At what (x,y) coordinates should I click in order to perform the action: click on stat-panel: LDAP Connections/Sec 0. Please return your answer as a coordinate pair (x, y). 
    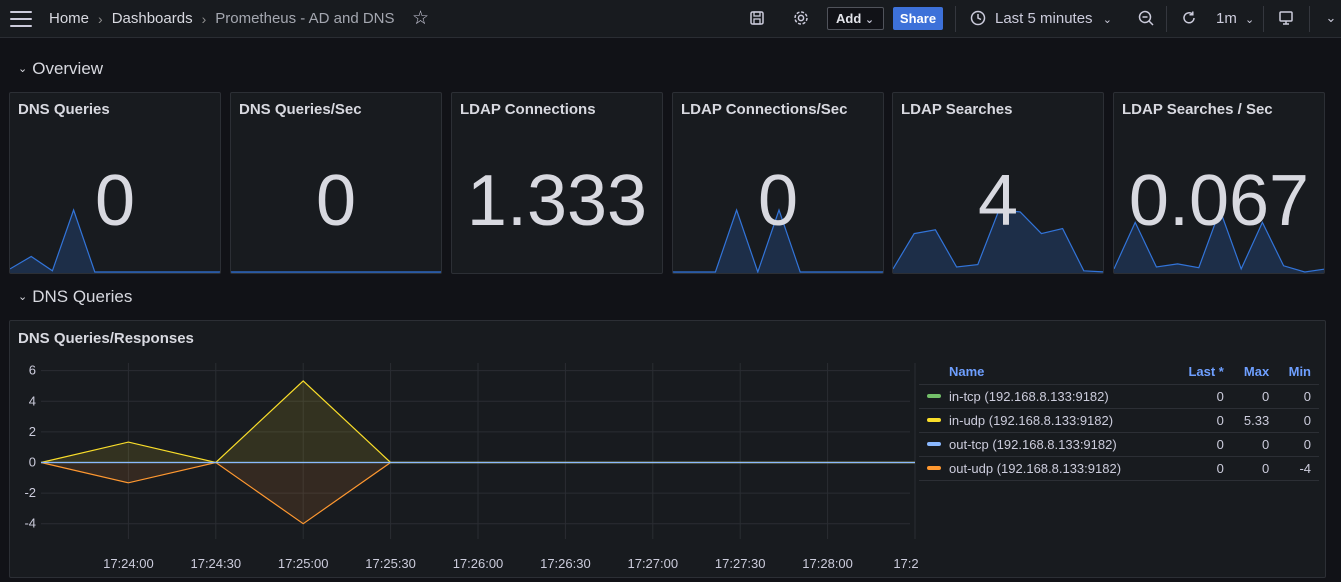
    Looking at the image, I should click on (778, 183).